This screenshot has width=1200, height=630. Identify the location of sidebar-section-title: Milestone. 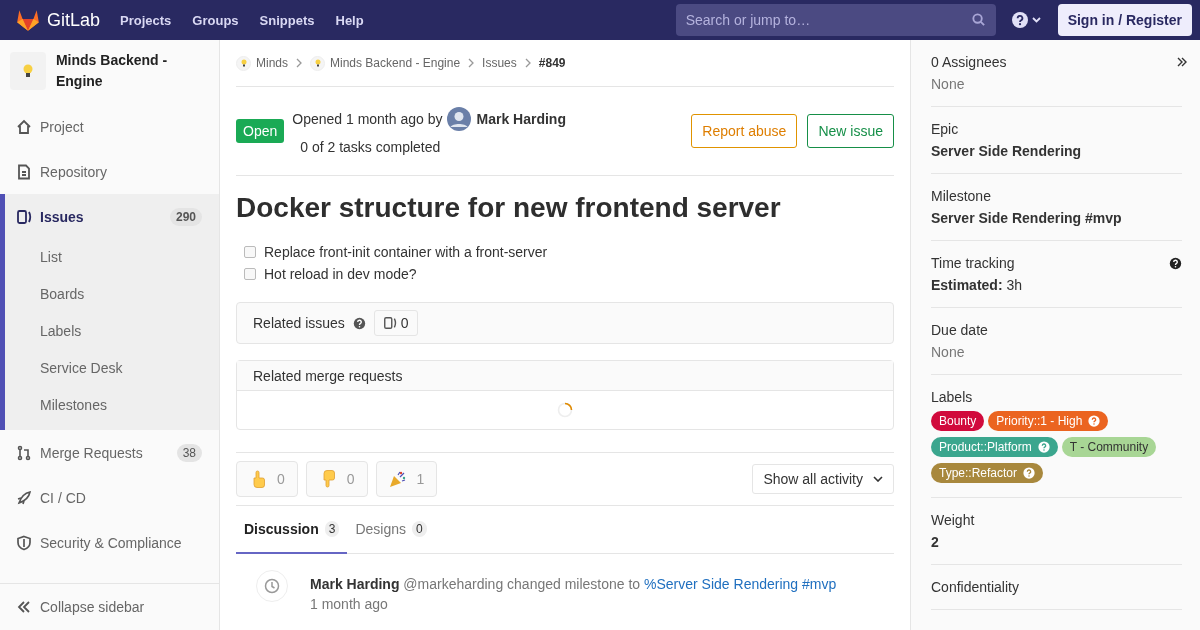
(961, 196).